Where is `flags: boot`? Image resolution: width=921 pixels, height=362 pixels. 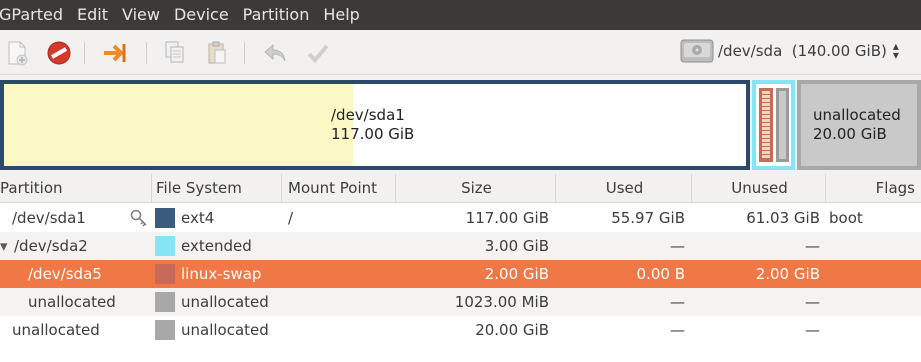 flags: boot is located at coordinates (846, 218).